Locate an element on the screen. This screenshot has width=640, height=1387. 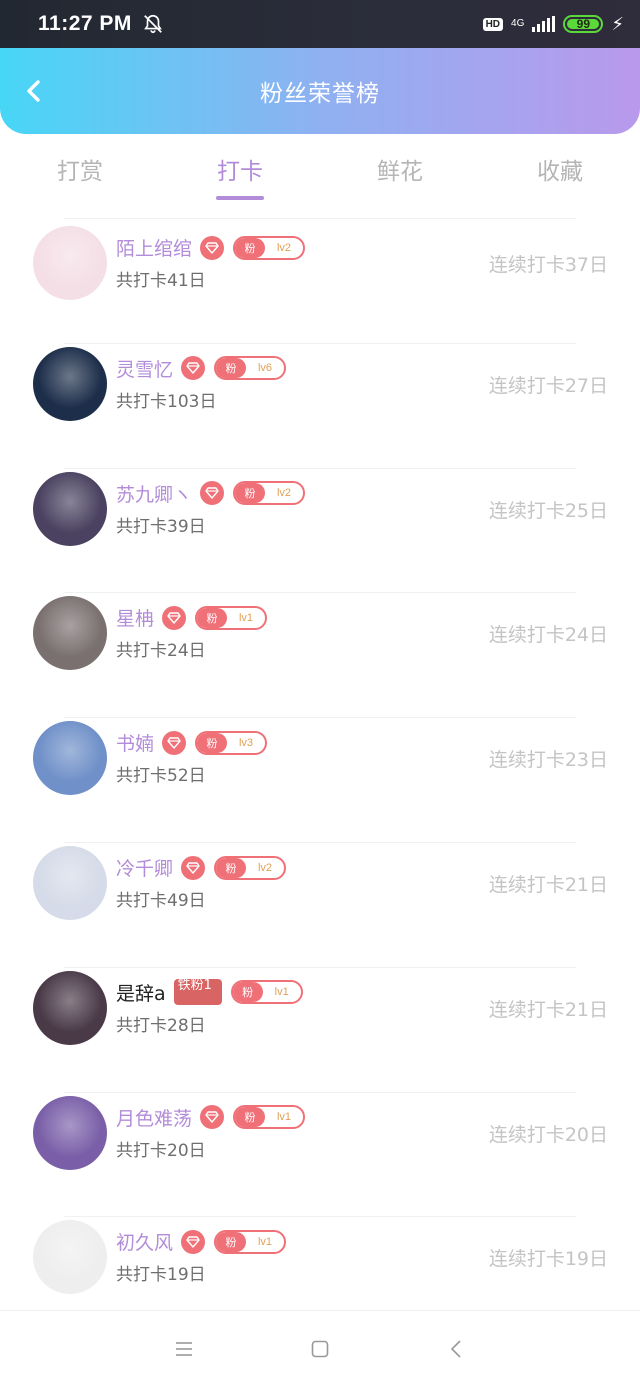
signal-icon is located at coordinates (544, 24).